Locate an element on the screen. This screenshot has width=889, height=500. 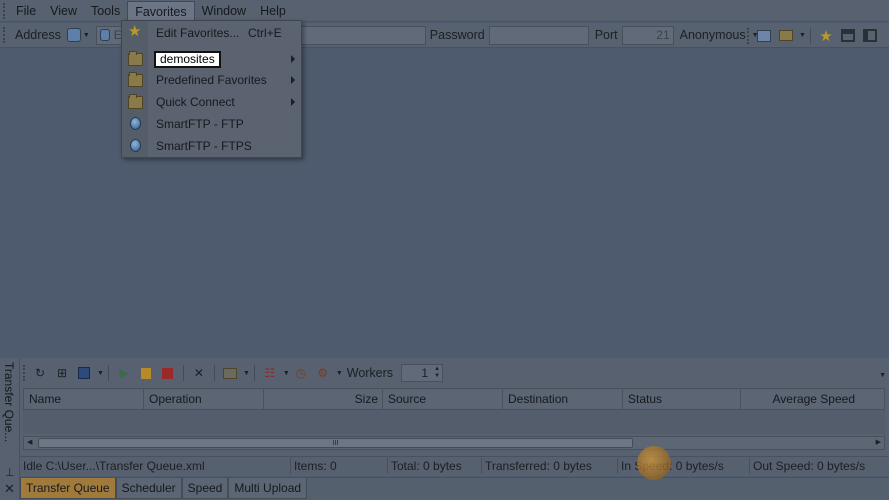
anonymous-label: Anonymous is located at coordinates (713, 35).